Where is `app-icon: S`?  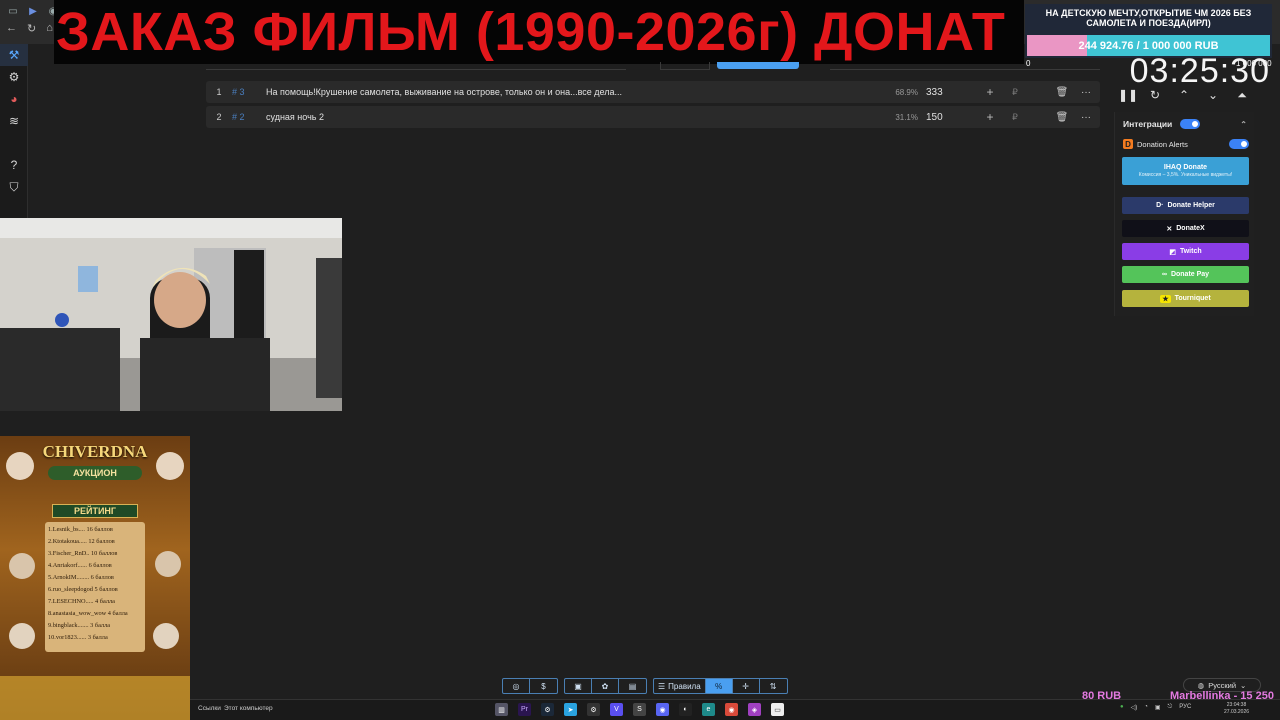 app-icon: S is located at coordinates (639, 709).